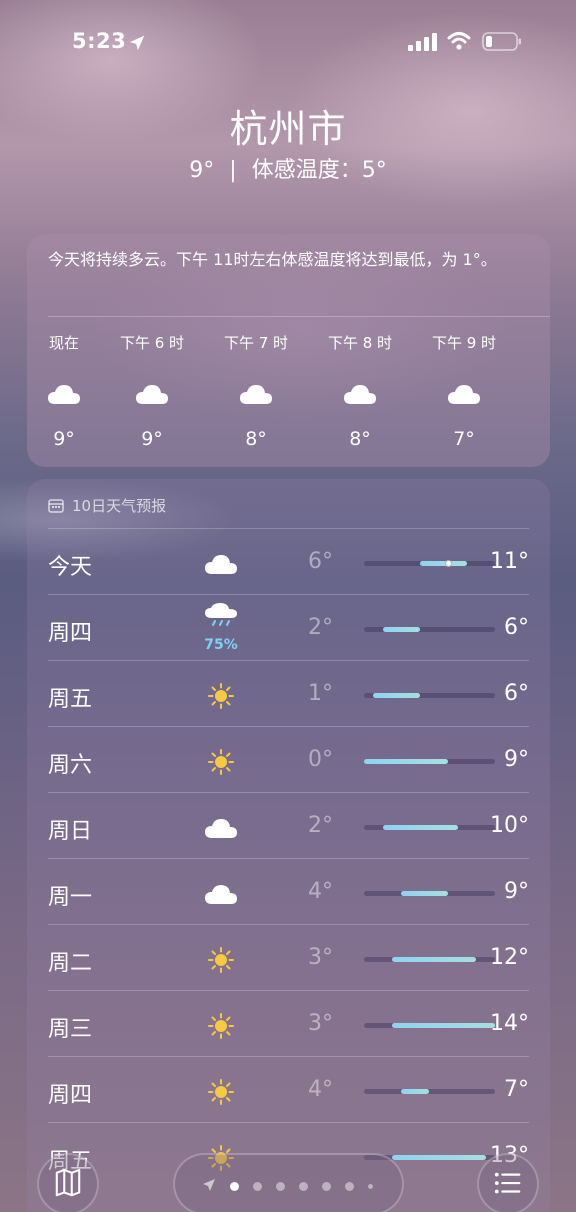 Image resolution: width=576 pixels, height=1212 pixels. What do you see at coordinates (516, 1089) in the screenshot?
I see `high-temp: 7°` at bounding box center [516, 1089].